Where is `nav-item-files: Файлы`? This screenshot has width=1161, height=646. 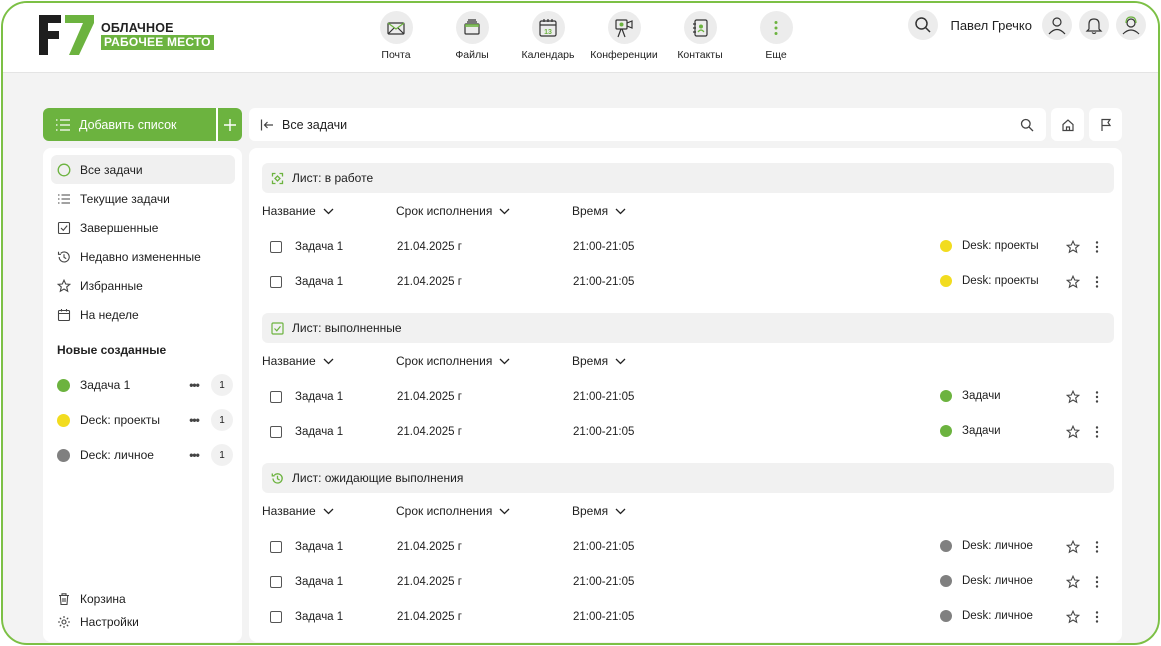 nav-item-files: Файлы is located at coordinates (472, 36).